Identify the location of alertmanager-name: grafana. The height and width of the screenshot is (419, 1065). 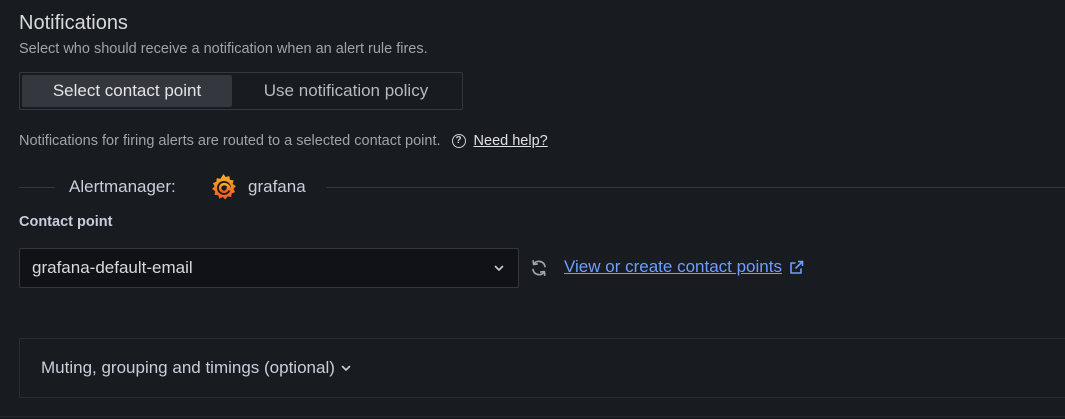
(277, 186).